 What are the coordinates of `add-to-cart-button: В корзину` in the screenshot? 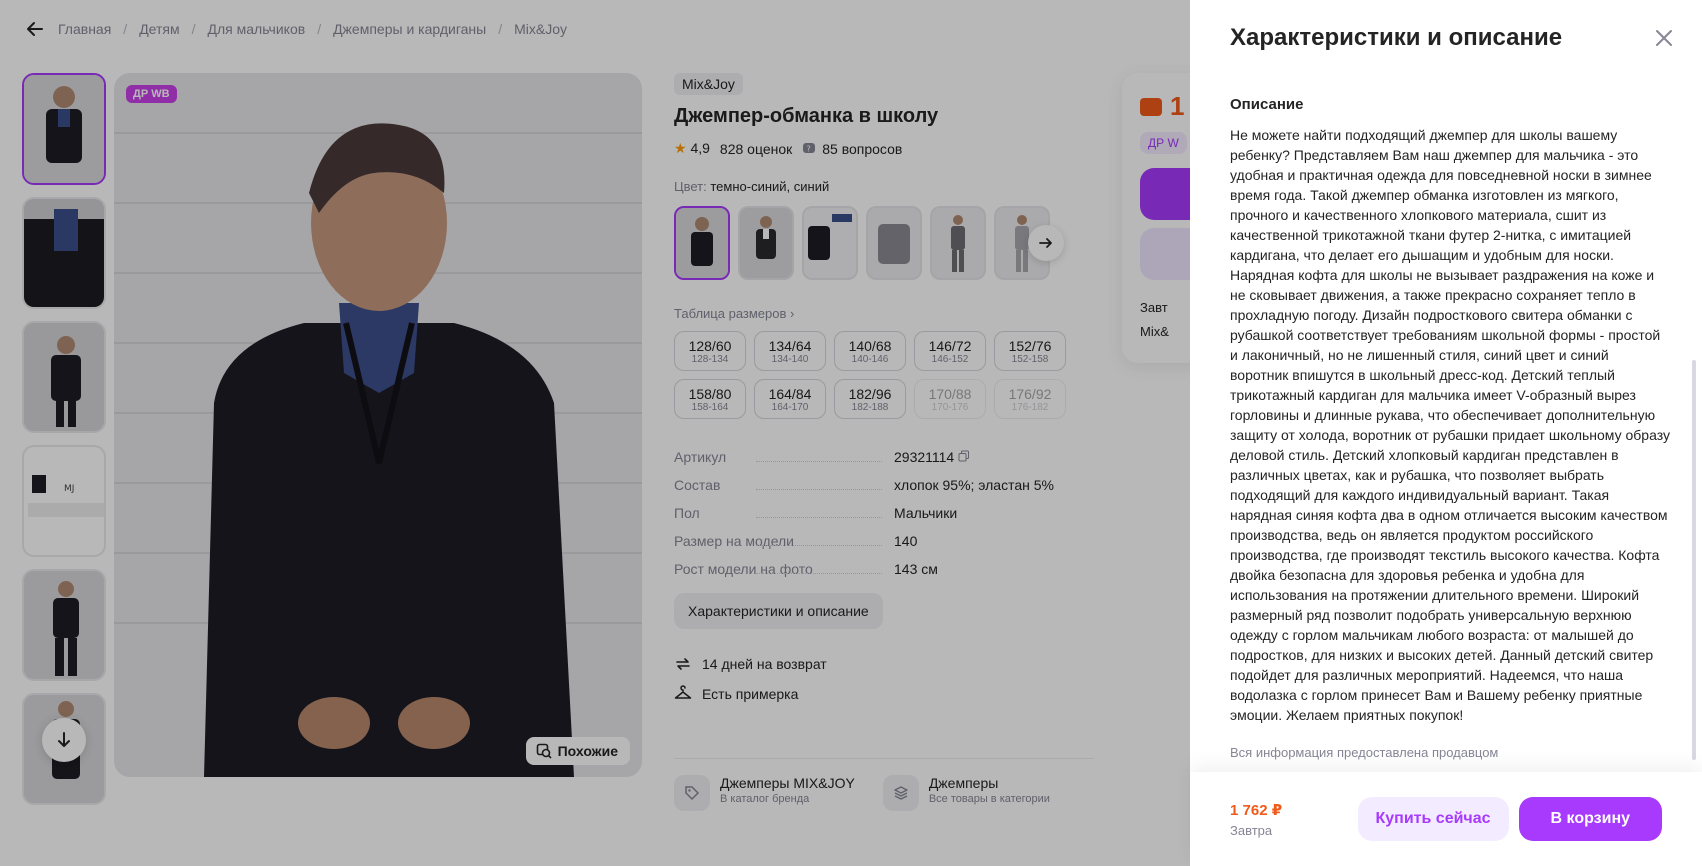 It's located at (1590, 819).